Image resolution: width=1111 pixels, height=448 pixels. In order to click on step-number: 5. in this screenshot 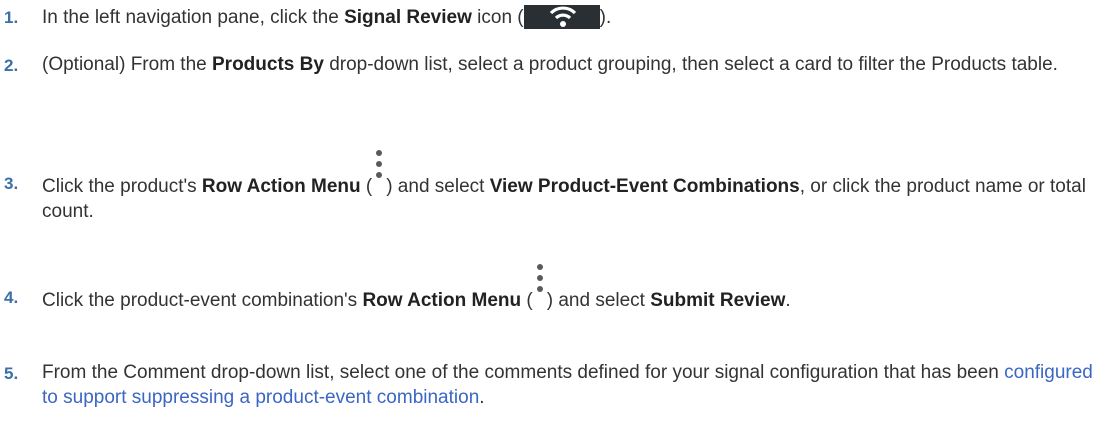, I will do `click(11, 373)`.